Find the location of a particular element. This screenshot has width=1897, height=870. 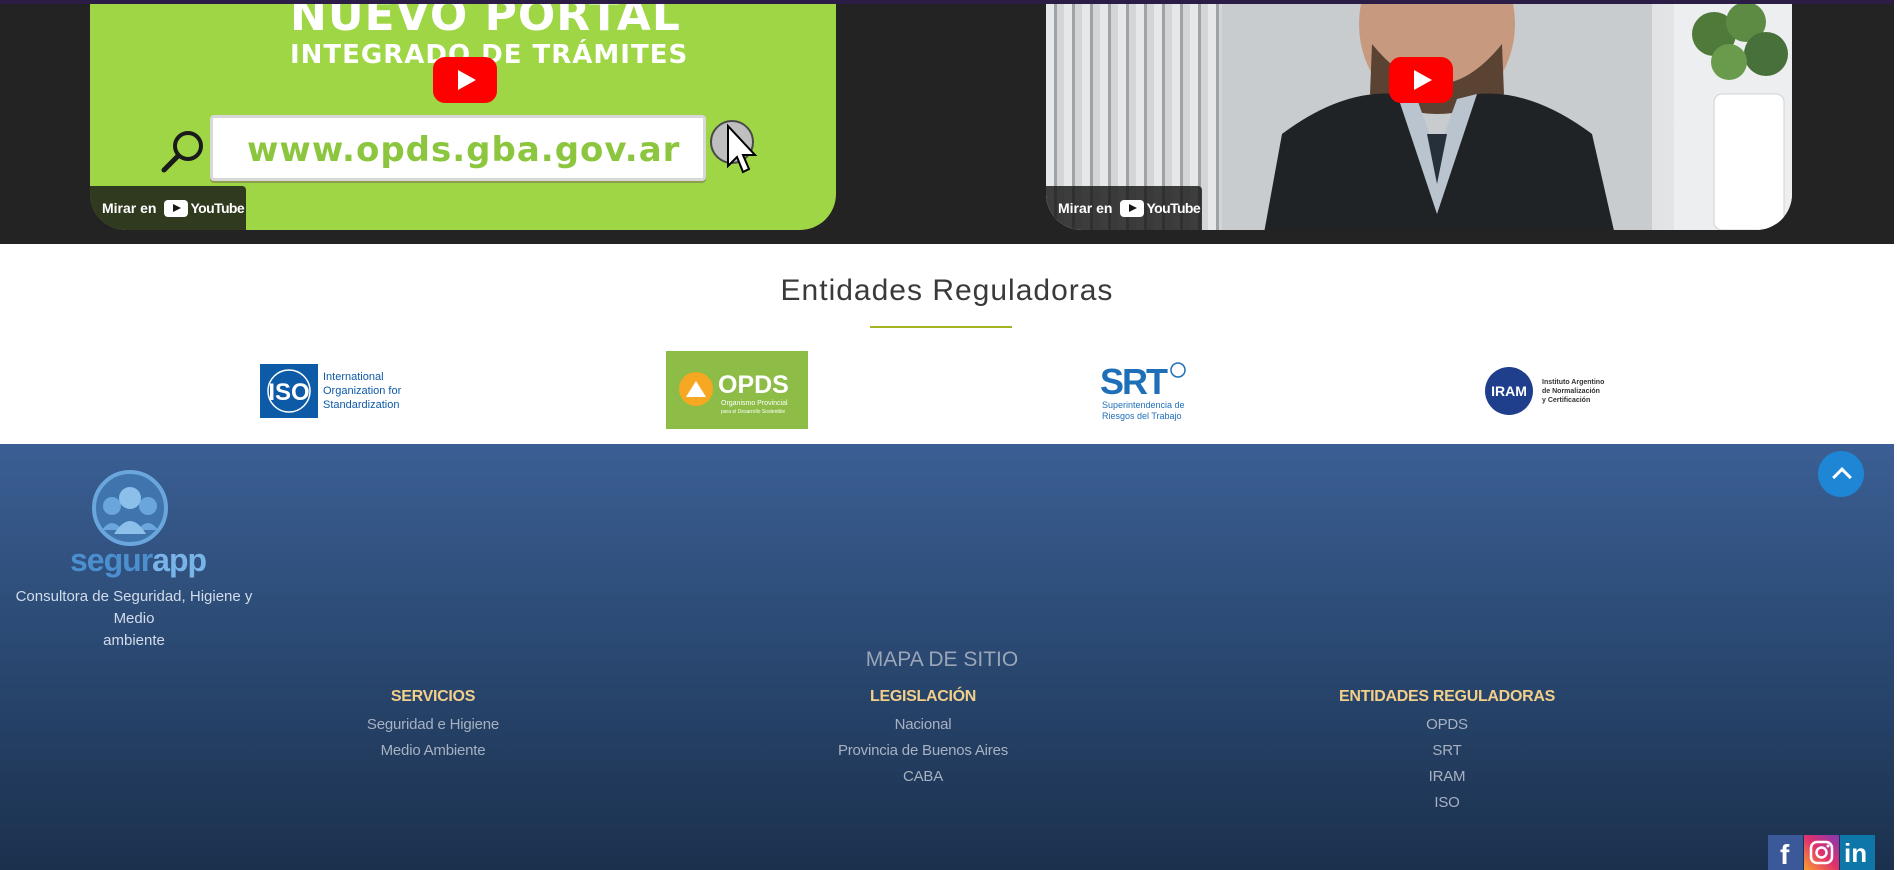

video-title-line1: NUEVO PORTAL is located at coordinates (485, 22).